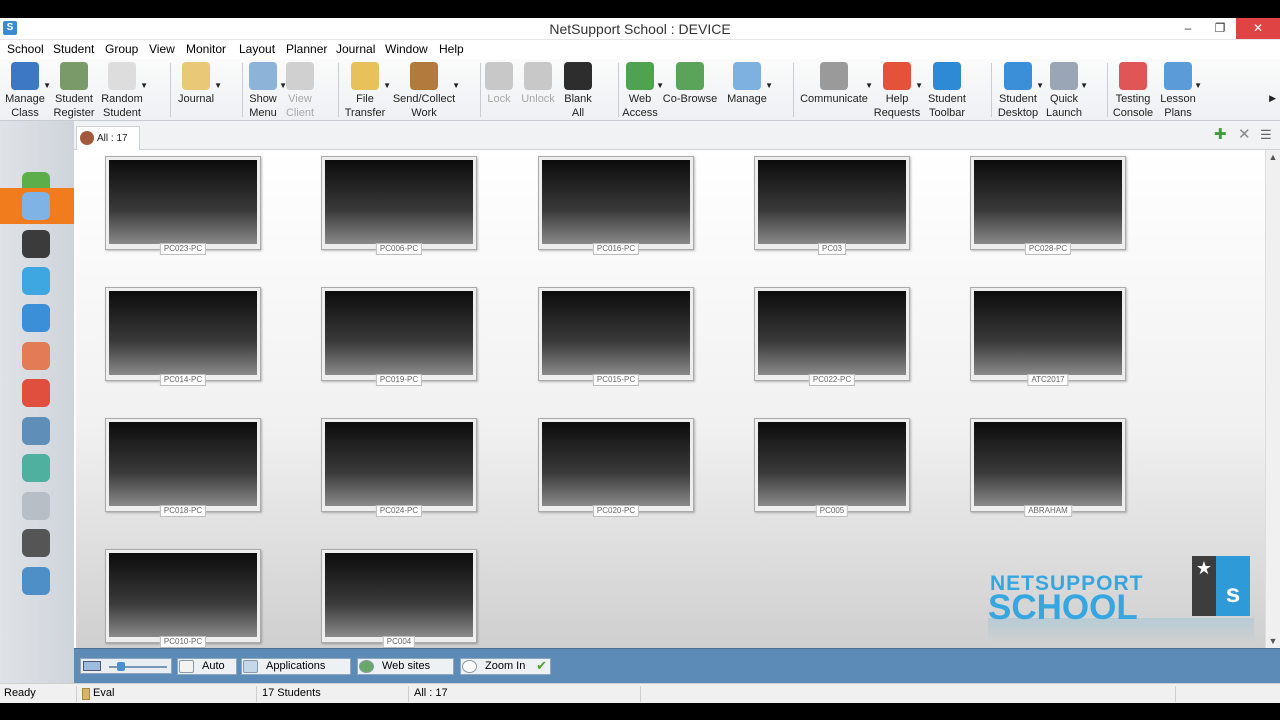  I want to click on sidebar-item-printer, so click(37, 431).